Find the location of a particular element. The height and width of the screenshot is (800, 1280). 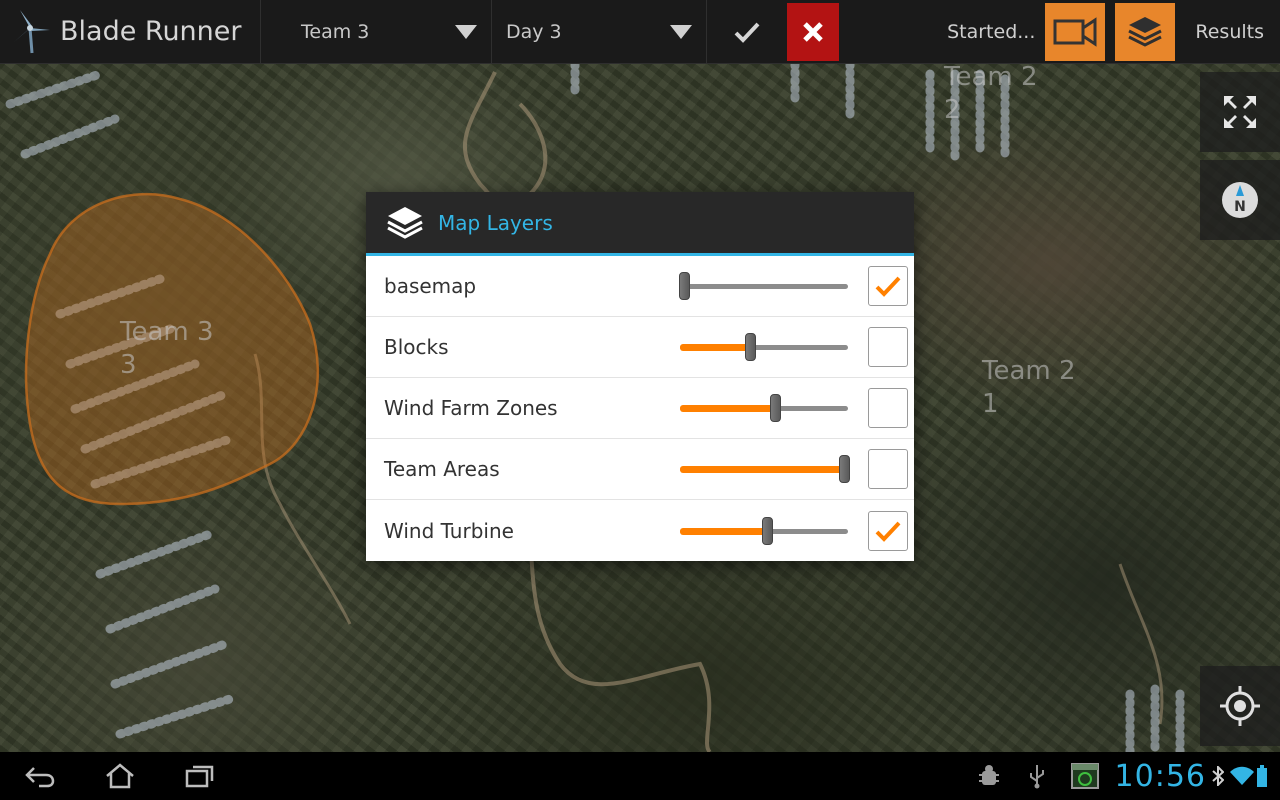

app-logo is located at coordinates (30, 32).